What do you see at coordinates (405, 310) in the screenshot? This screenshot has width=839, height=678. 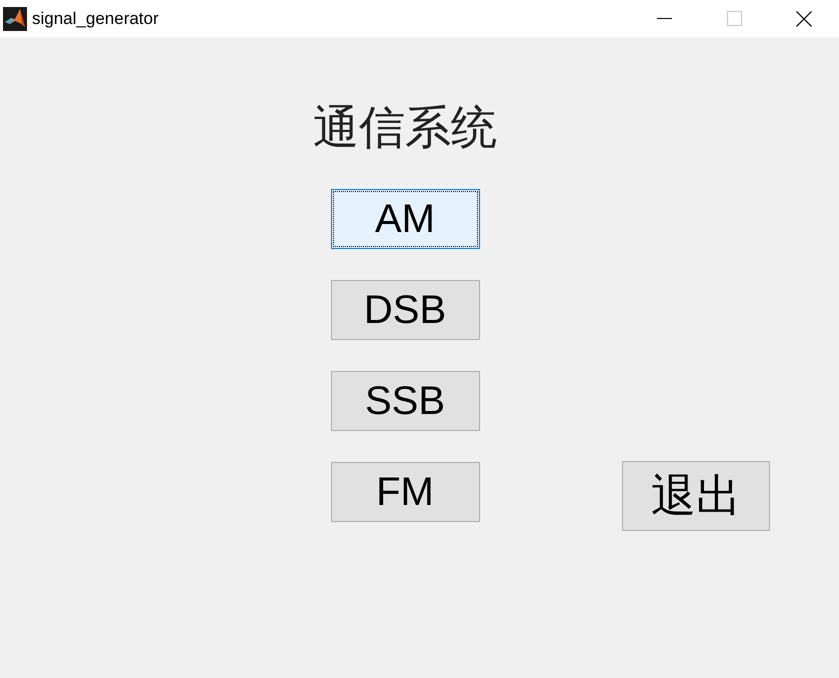 I see `mode-button: DSB` at bounding box center [405, 310].